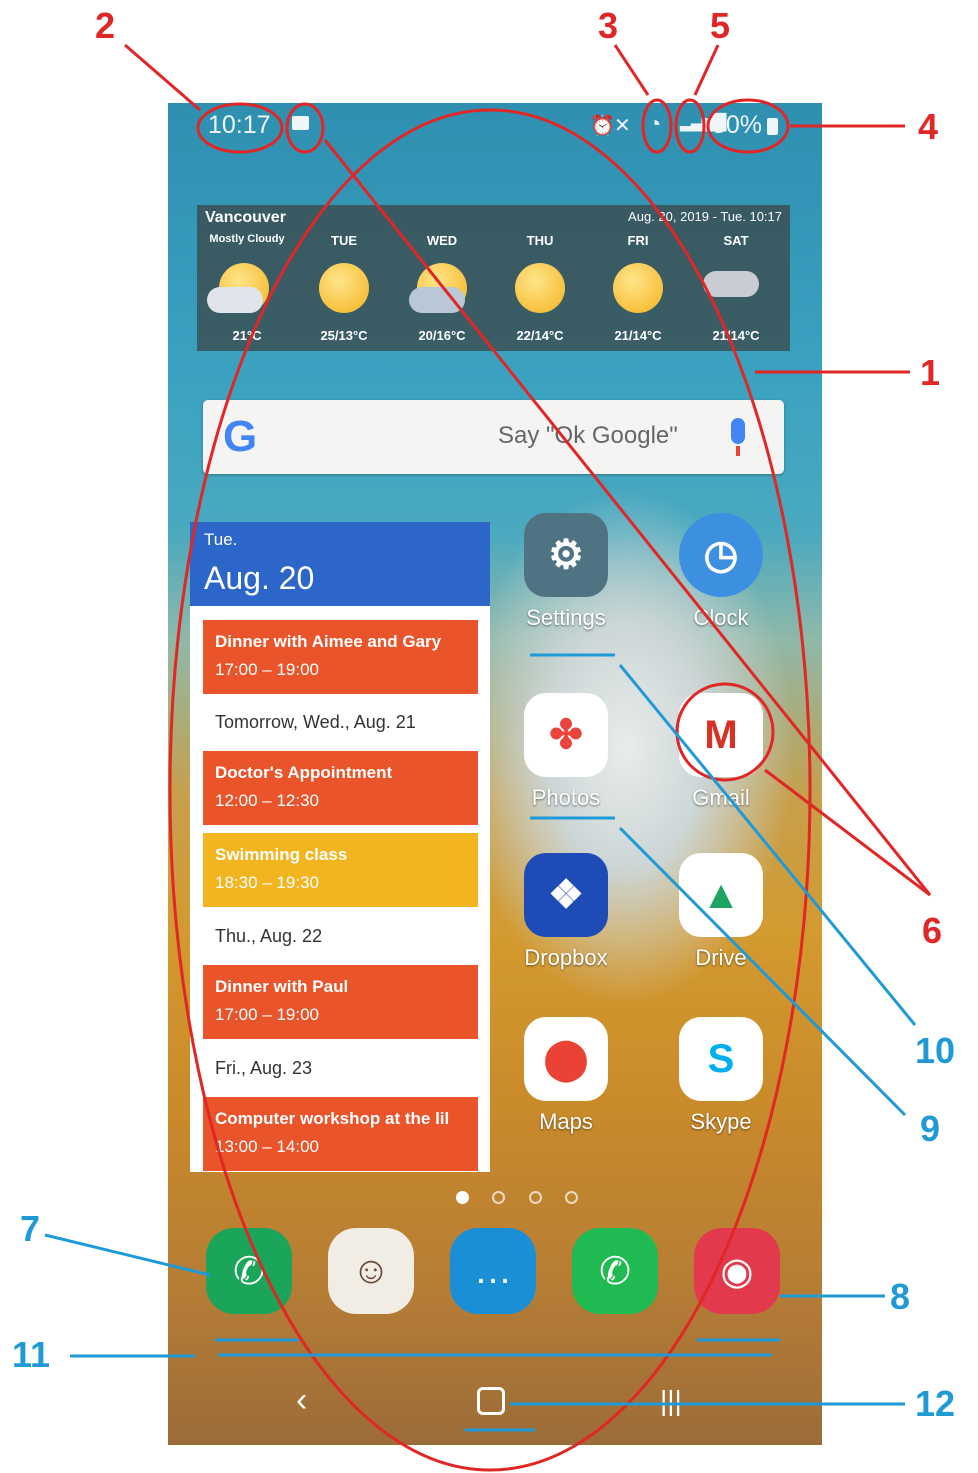 The width and height of the screenshot is (978, 1473). What do you see at coordinates (30, 1228) in the screenshot?
I see `annotation-7: 7` at bounding box center [30, 1228].